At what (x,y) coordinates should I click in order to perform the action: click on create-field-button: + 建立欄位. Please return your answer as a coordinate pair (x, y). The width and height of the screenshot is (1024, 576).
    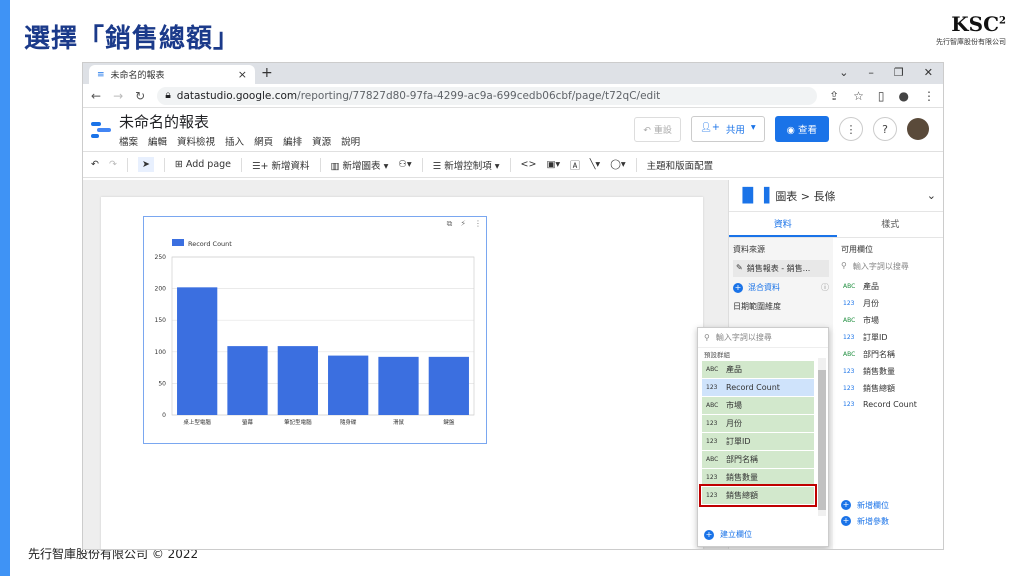
    Looking at the image, I should click on (728, 534).